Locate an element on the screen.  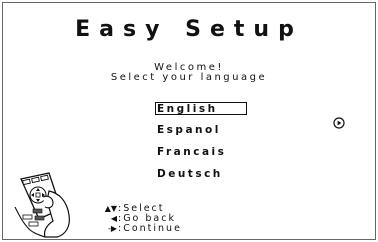
page-title: Easy Setup is located at coordinates (189, 29).